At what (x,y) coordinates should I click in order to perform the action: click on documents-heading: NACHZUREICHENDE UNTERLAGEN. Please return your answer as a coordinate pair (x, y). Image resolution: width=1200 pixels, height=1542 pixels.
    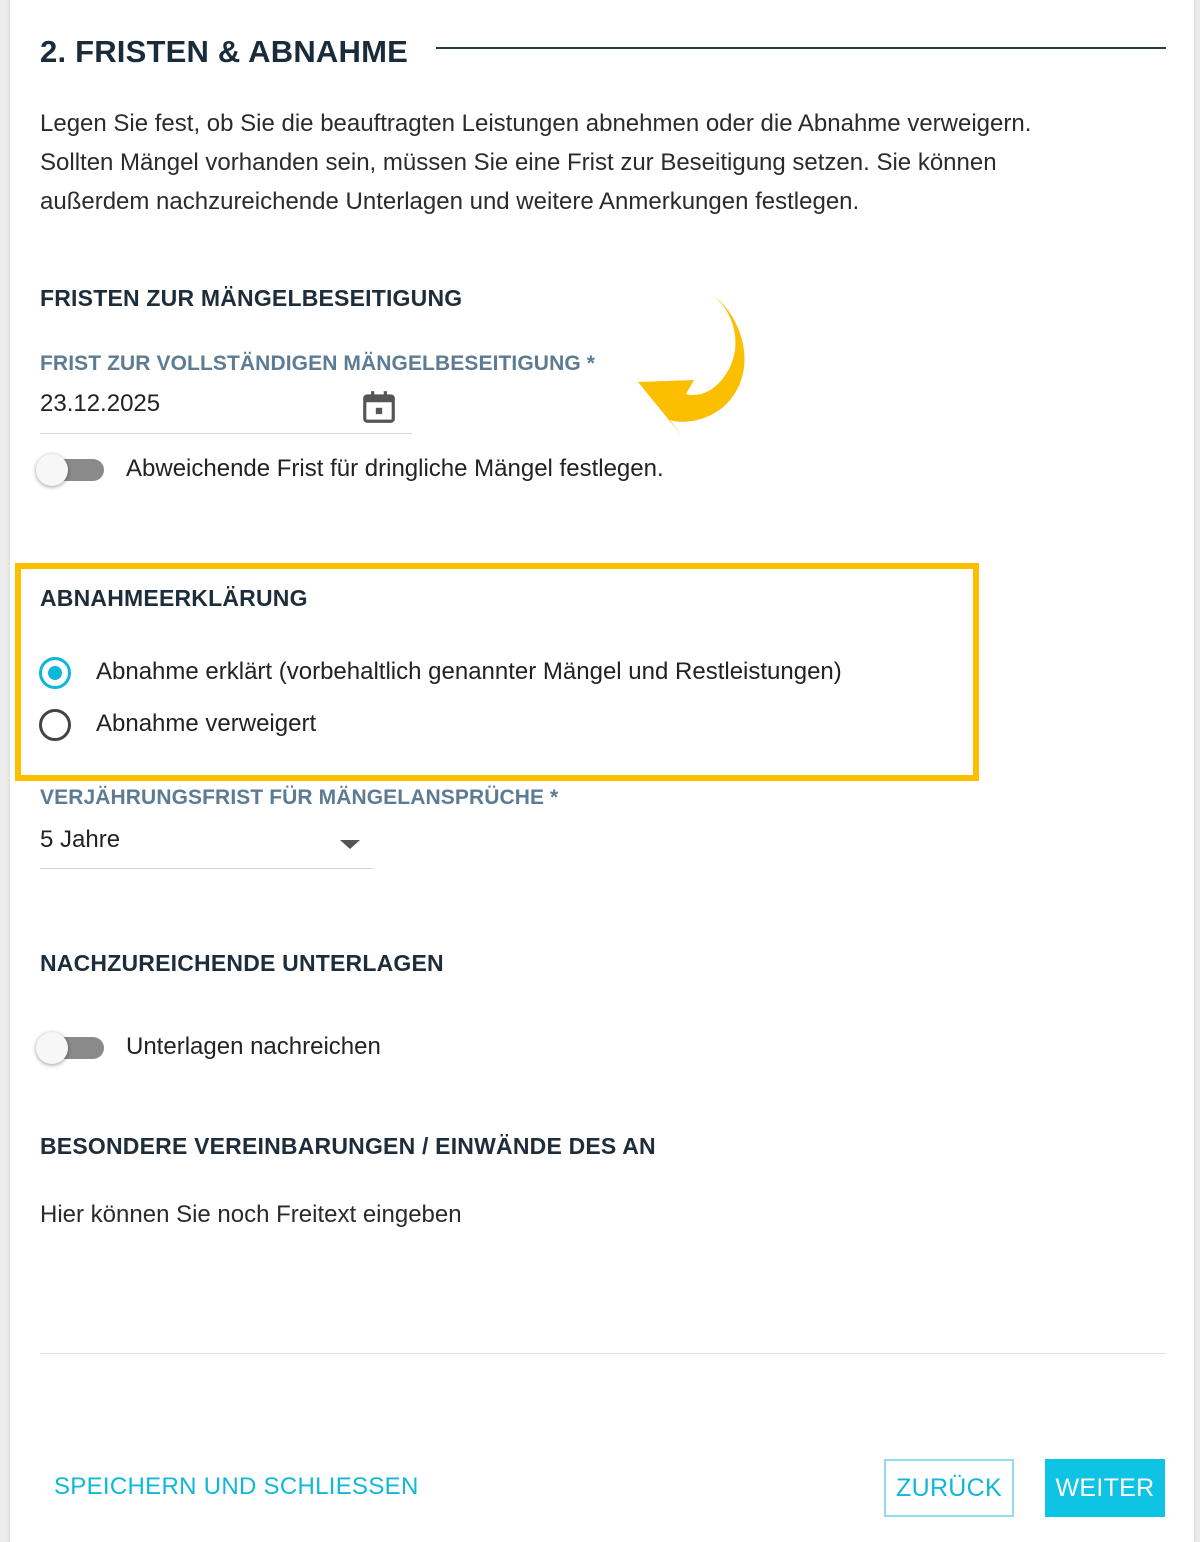
    Looking at the image, I should click on (242, 963).